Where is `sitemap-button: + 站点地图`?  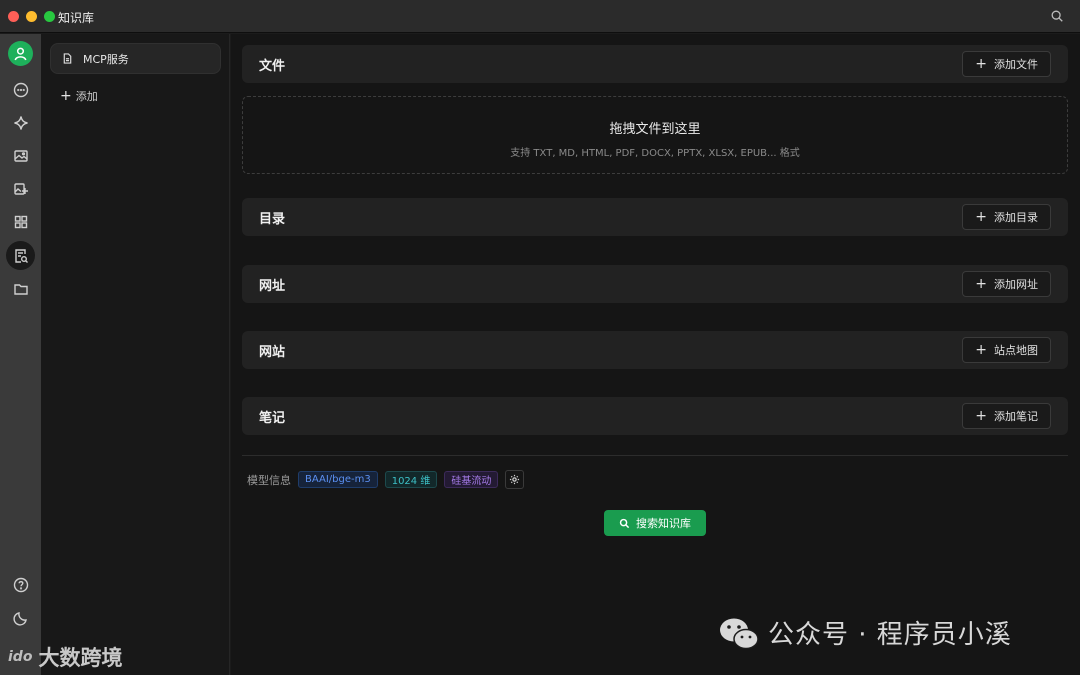
sitemap-button: + 站点地图 is located at coordinates (1006, 350).